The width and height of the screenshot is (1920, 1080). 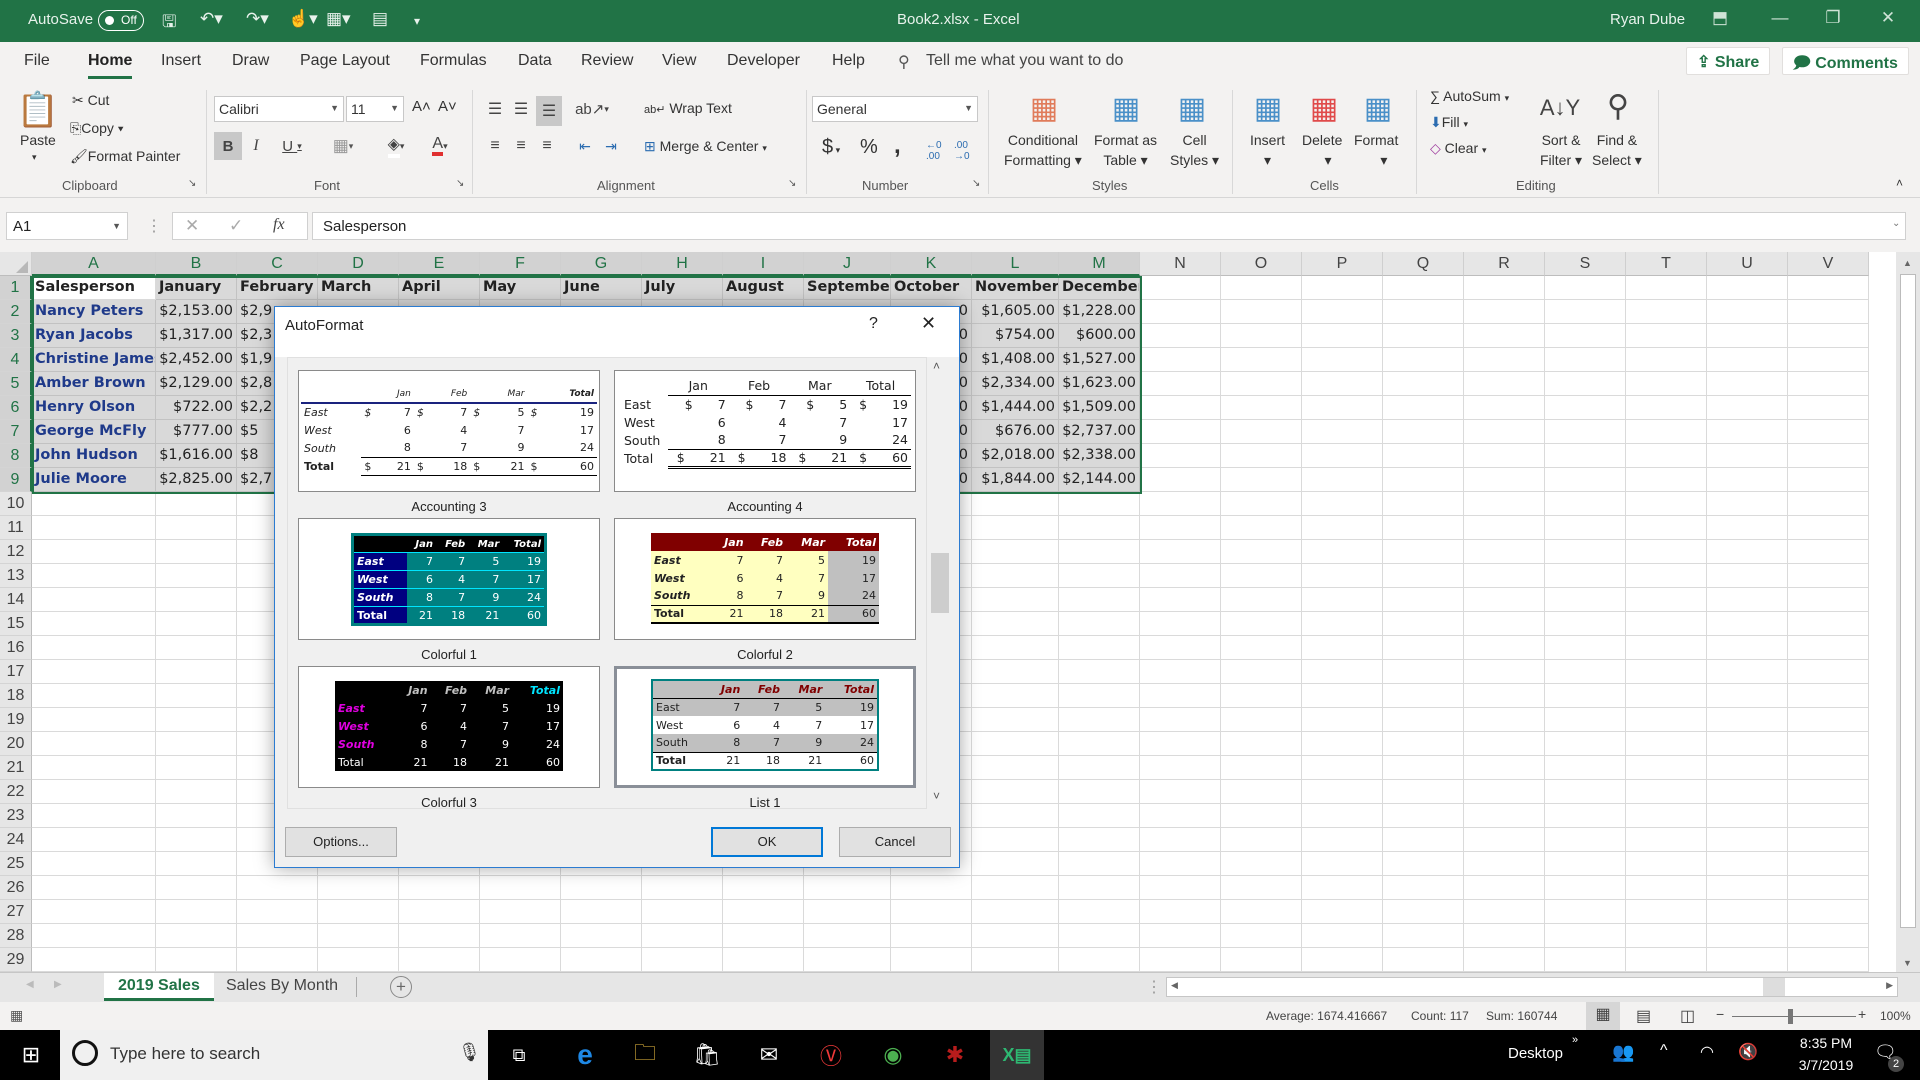 I want to click on column-header-L: L, so click(x=1015, y=264).